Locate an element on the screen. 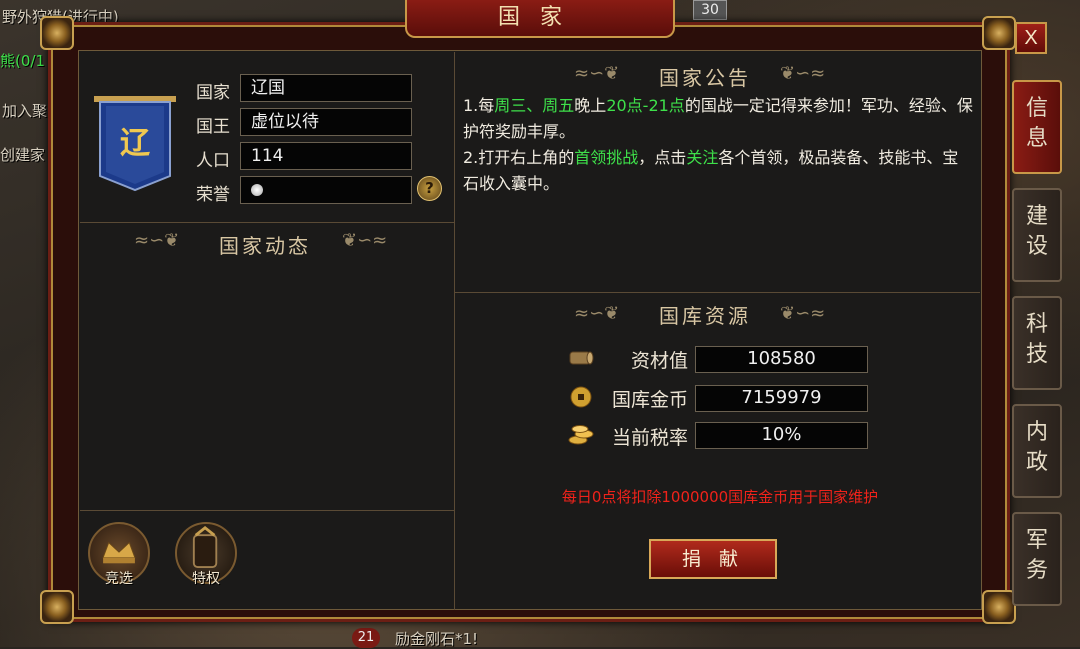  help-icon: ? is located at coordinates (429, 188).